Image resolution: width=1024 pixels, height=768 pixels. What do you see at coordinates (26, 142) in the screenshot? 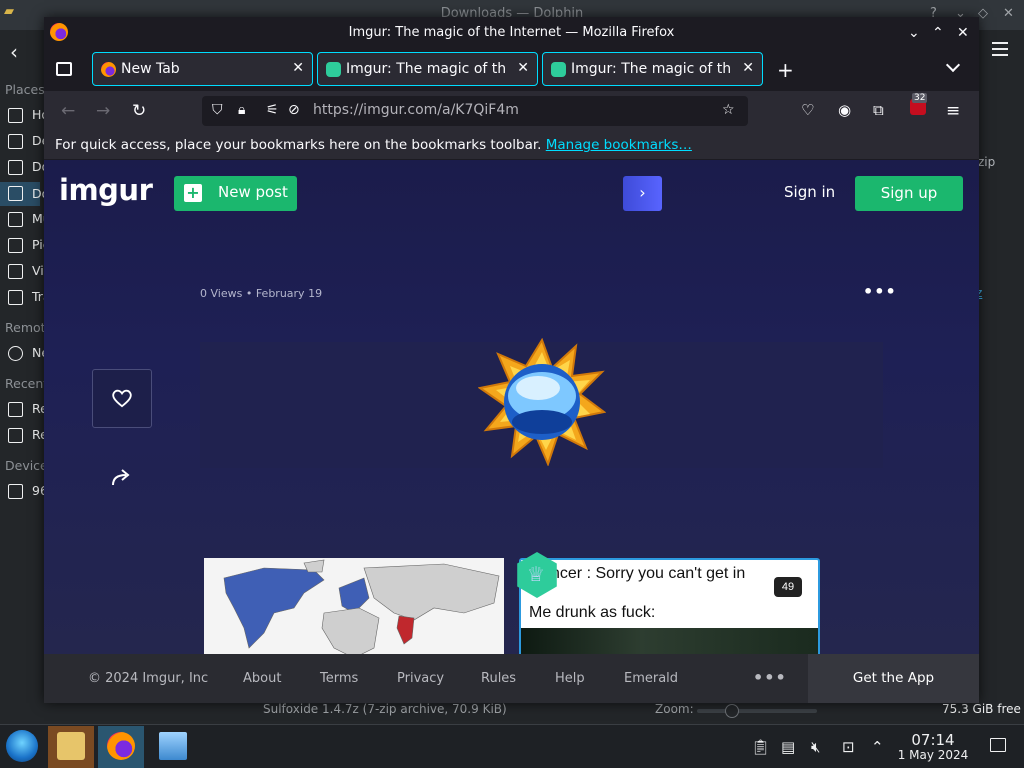
I see `places-item-desktop: Desktop` at bounding box center [26, 142].